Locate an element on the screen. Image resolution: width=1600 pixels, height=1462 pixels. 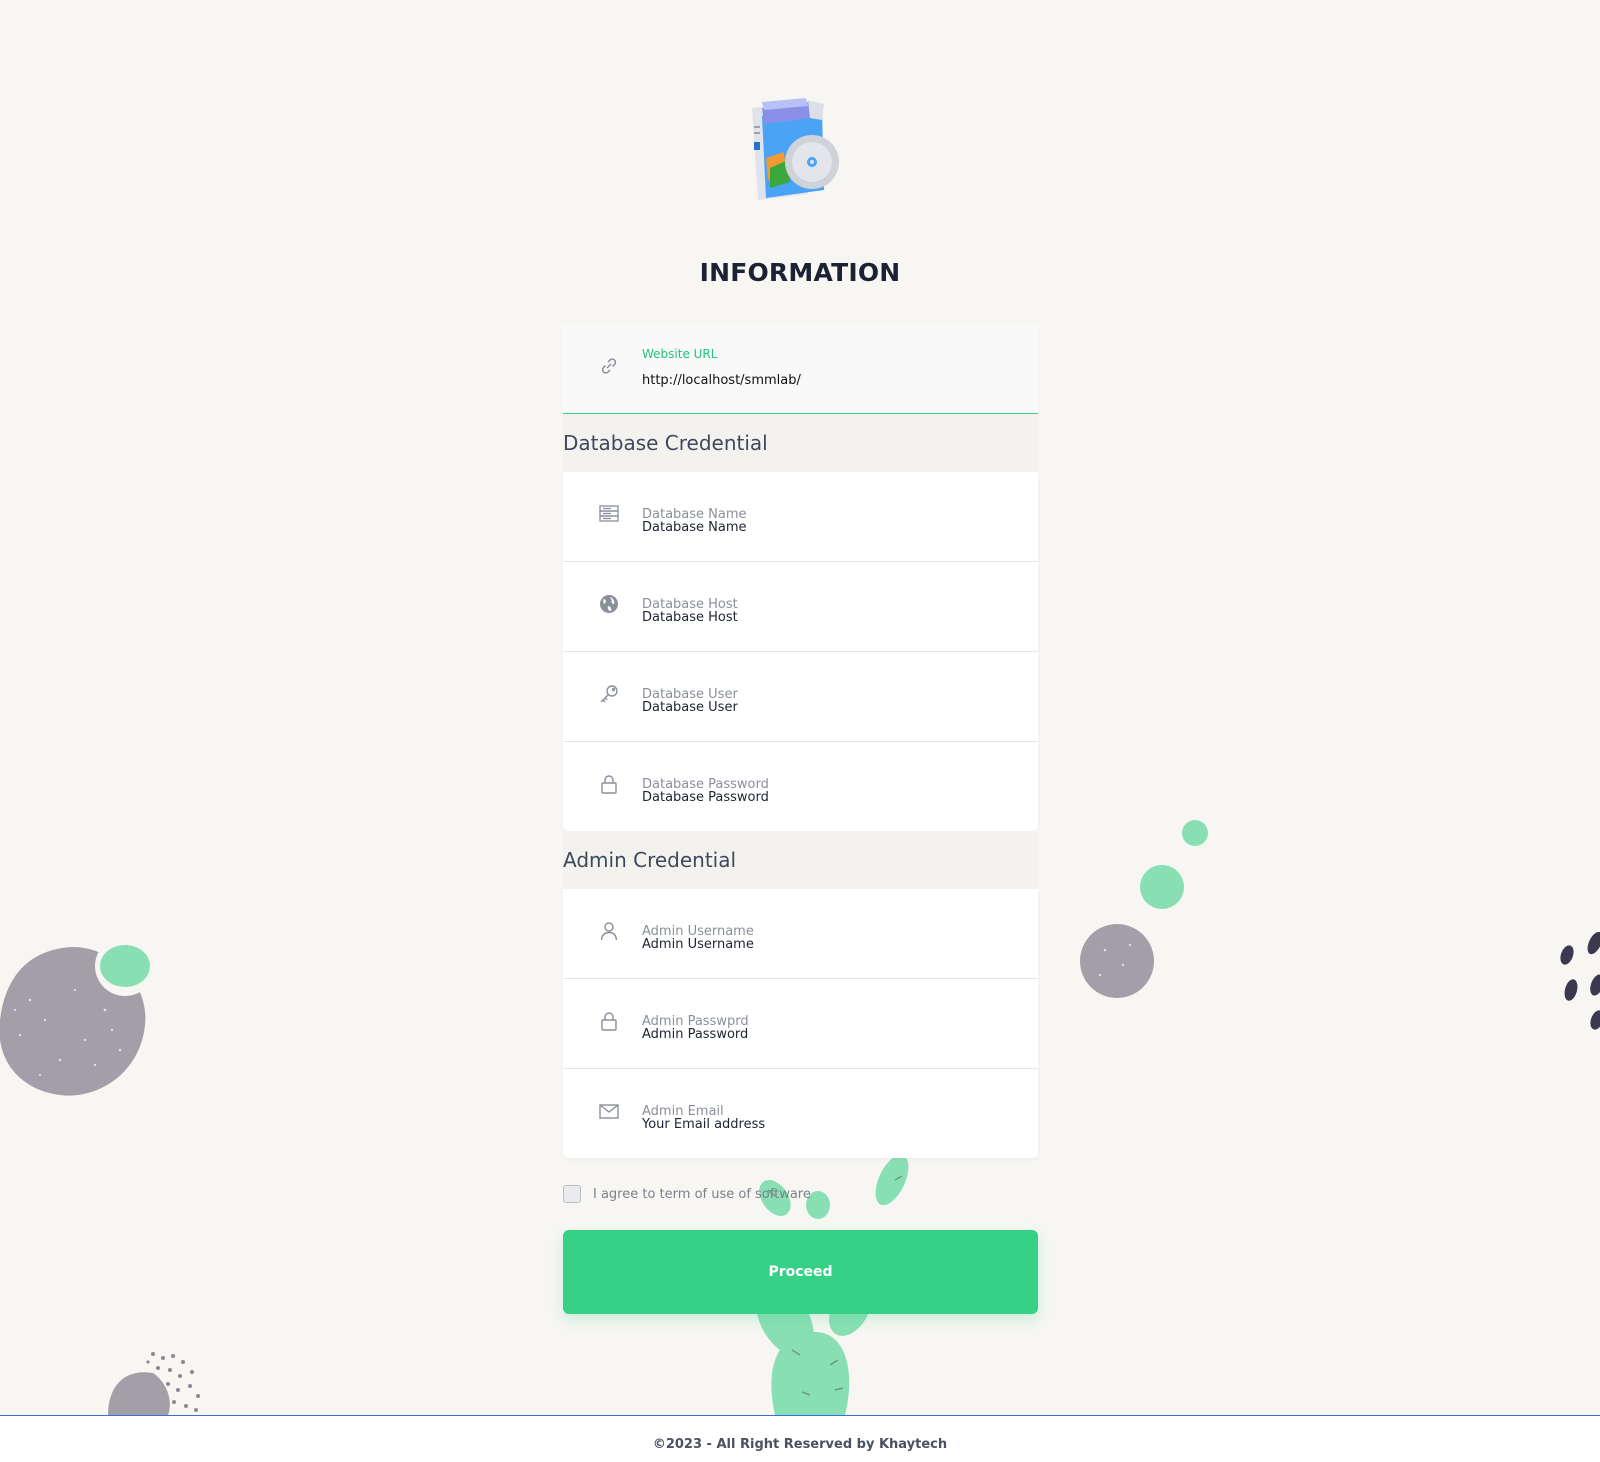
database-icon is located at coordinates (609, 513).